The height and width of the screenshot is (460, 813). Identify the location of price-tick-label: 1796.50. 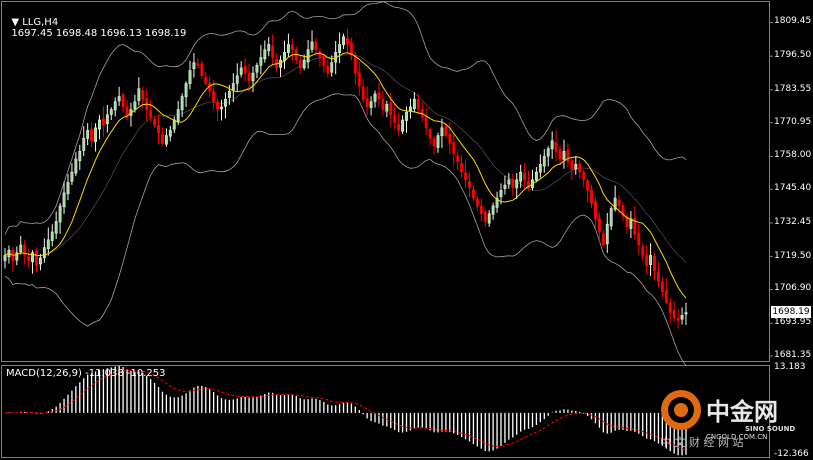
(793, 55).